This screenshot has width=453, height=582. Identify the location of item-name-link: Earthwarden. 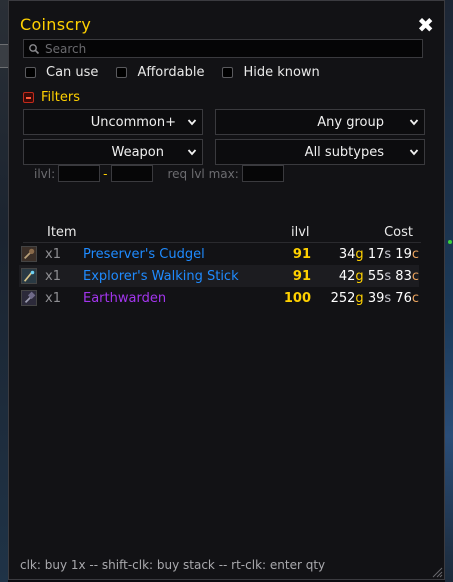
(124, 298).